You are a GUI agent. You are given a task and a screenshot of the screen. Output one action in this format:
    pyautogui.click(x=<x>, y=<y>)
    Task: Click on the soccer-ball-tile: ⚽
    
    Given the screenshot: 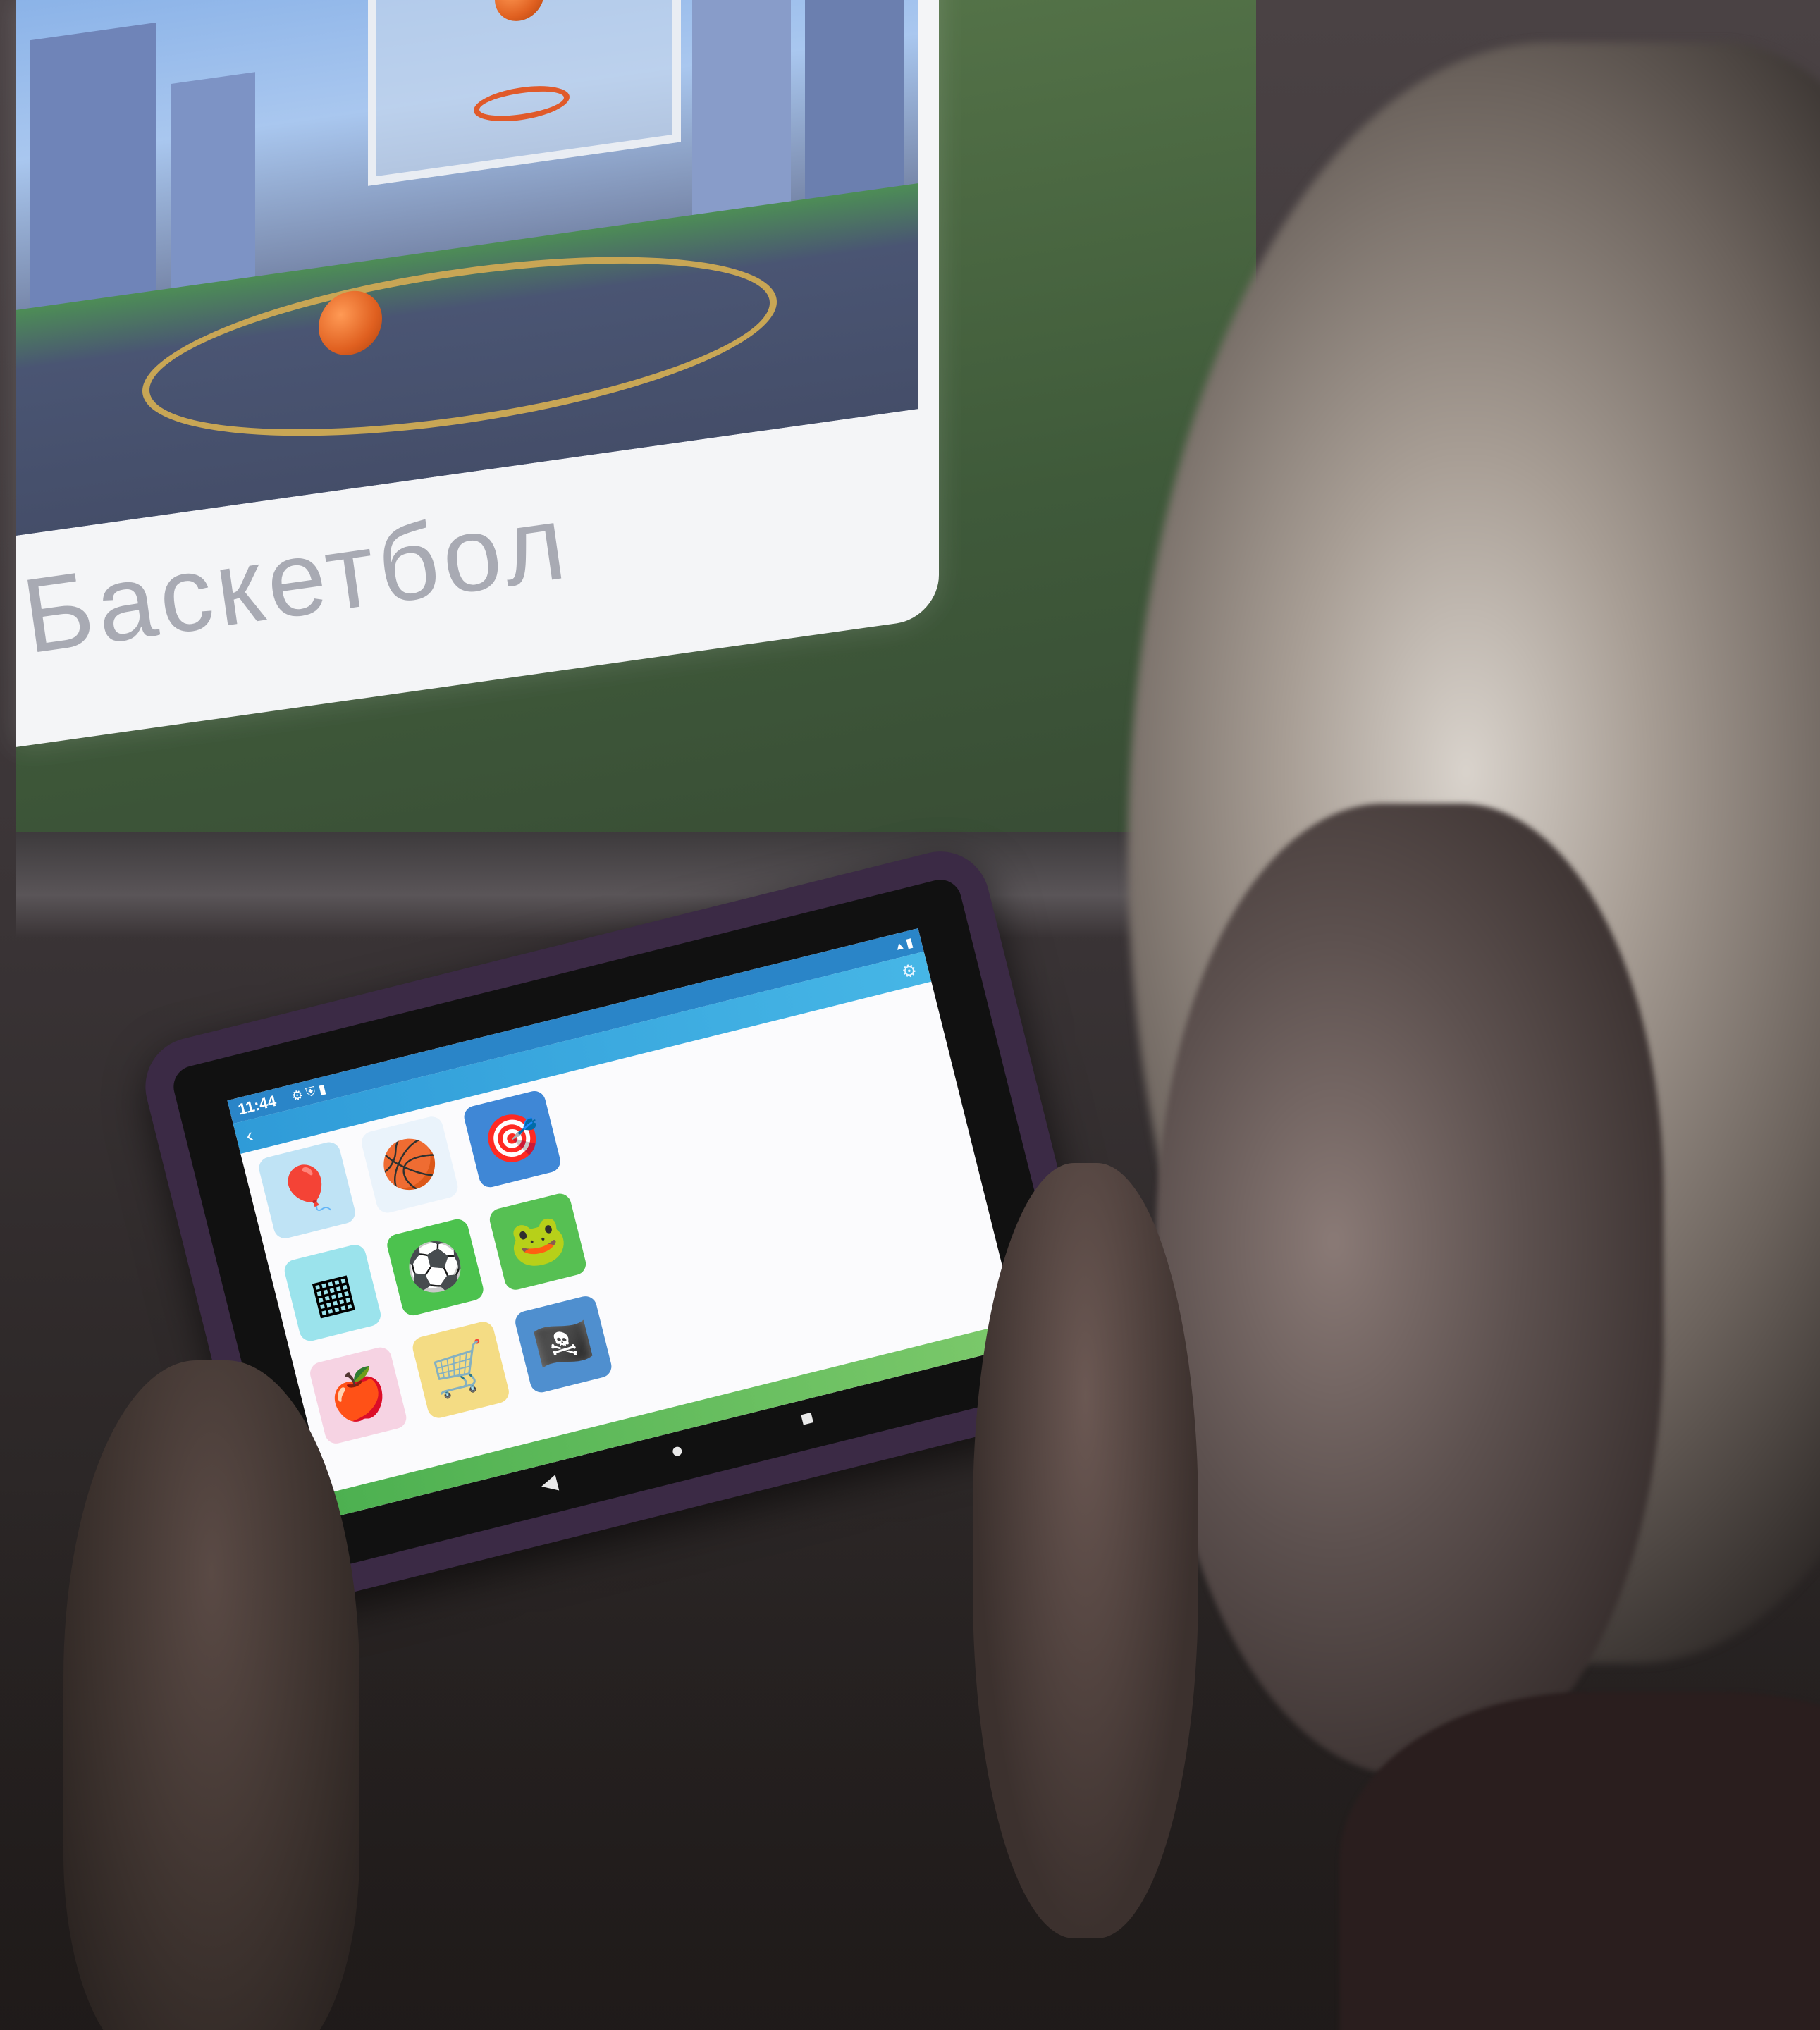 What is the action you would take?
    pyautogui.click(x=435, y=1267)
    